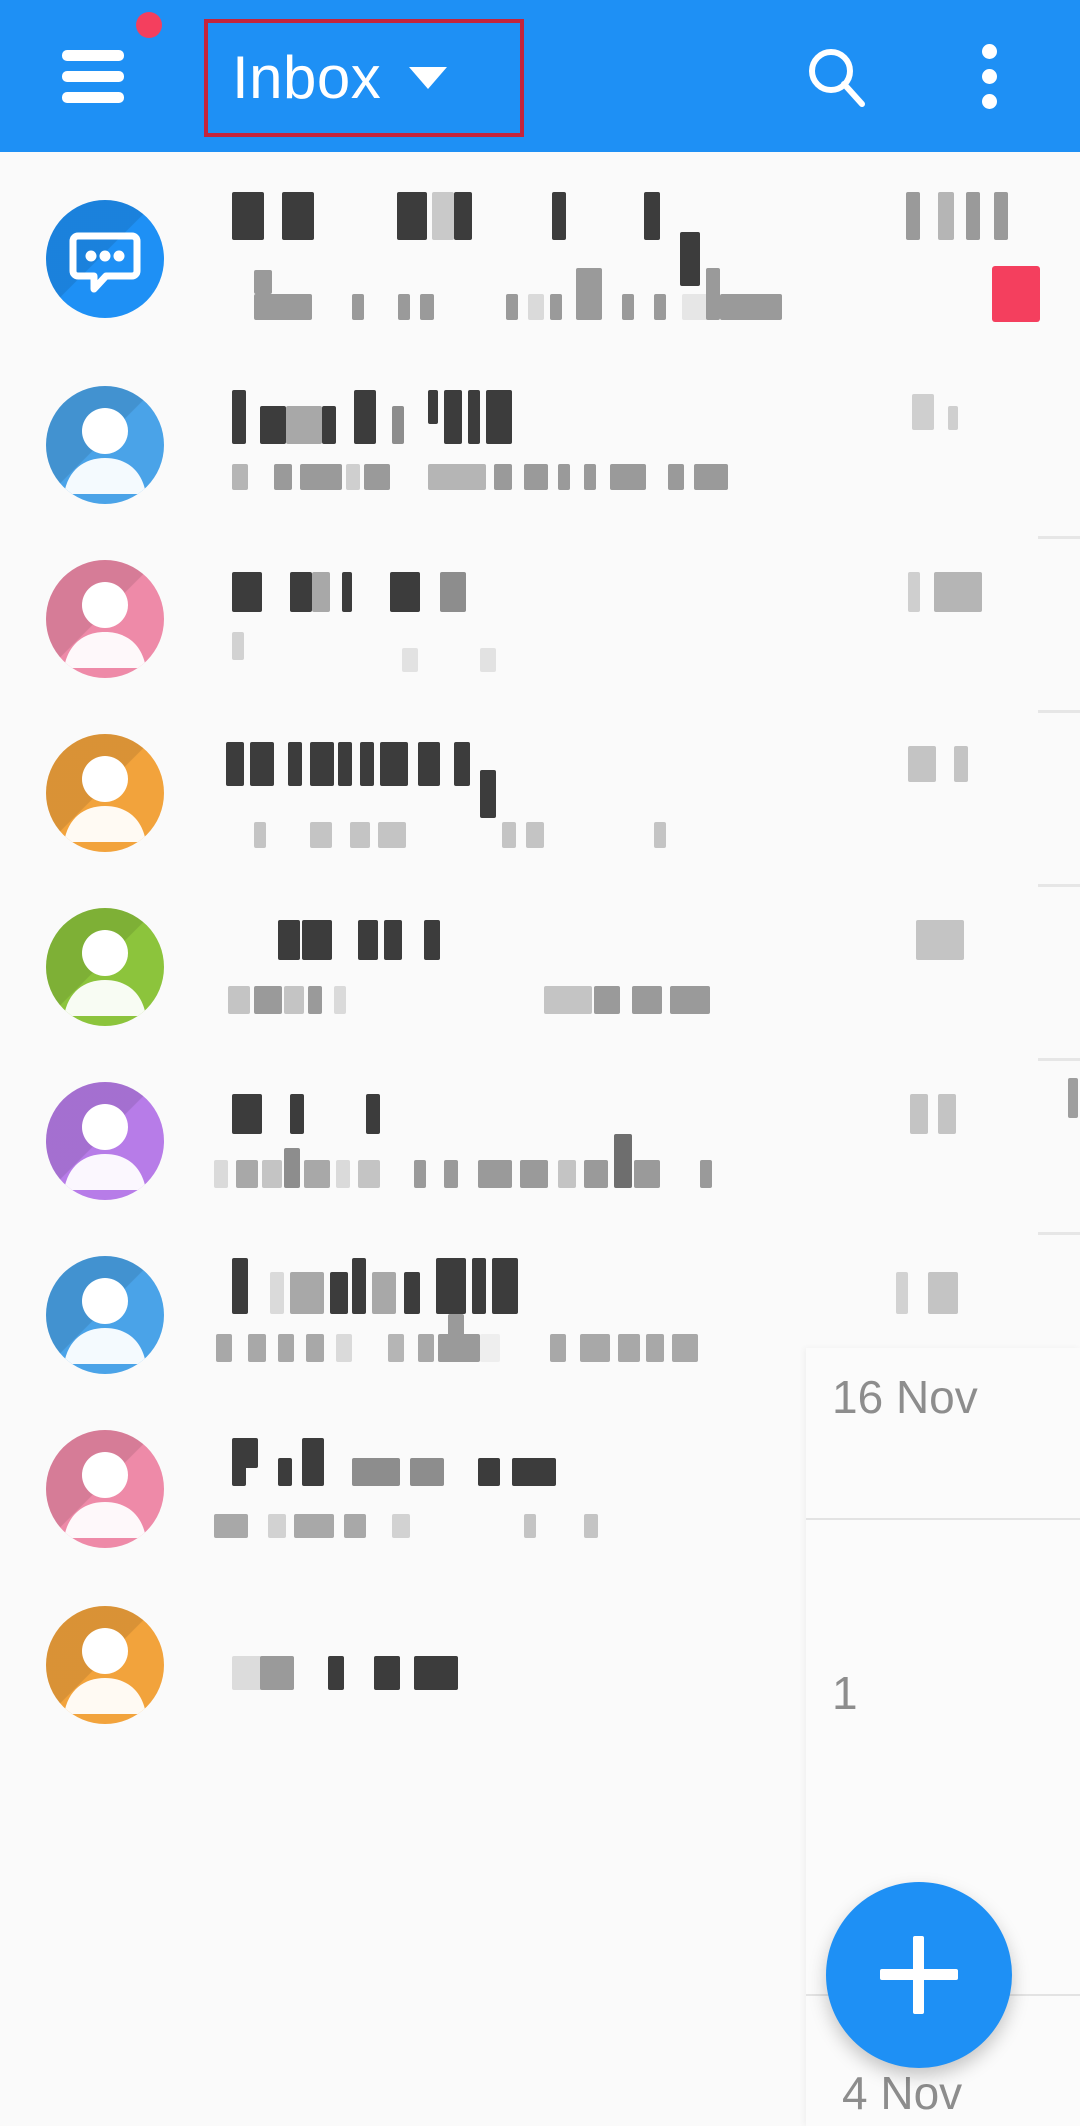  Describe the element at coordinates (837, 77) in the screenshot. I see `search-icon` at that location.